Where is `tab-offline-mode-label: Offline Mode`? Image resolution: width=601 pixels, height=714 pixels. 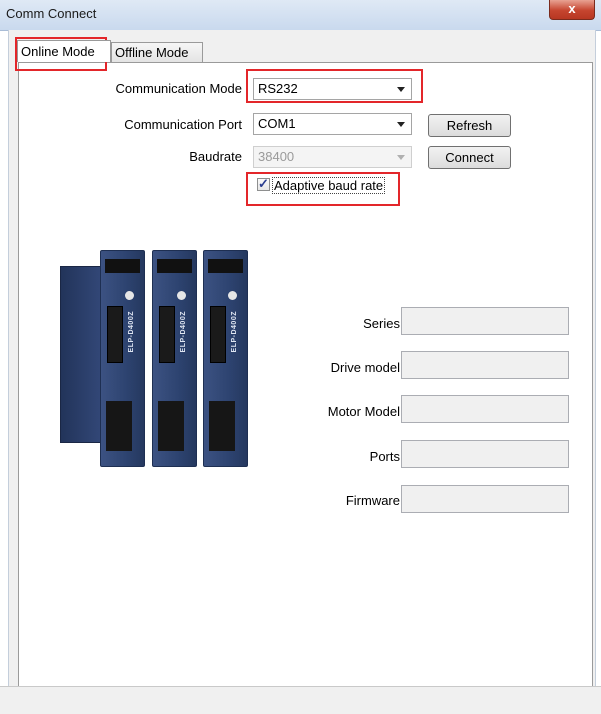
tab-offline-mode-label: Offline Mode is located at coordinates (152, 52).